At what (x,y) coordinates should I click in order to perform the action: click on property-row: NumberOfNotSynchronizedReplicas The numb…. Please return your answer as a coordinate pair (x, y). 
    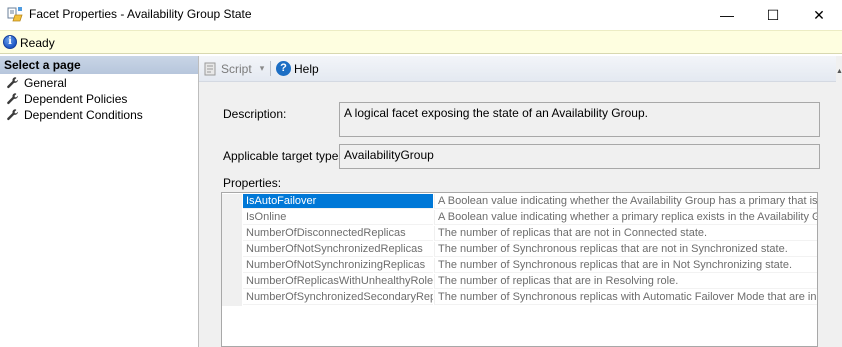
    Looking at the image, I should click on (519, 250).